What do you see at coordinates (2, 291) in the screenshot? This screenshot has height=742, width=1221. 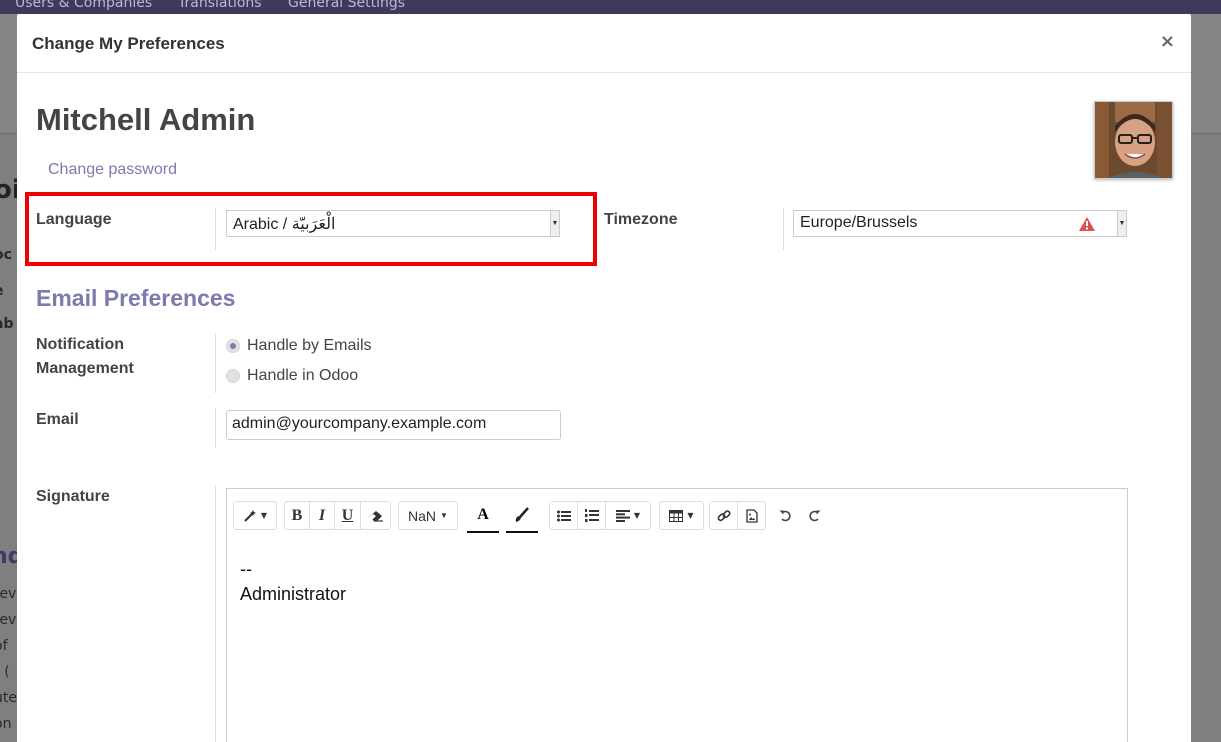 I see `background-text: e` at bounding box center [2, 291].